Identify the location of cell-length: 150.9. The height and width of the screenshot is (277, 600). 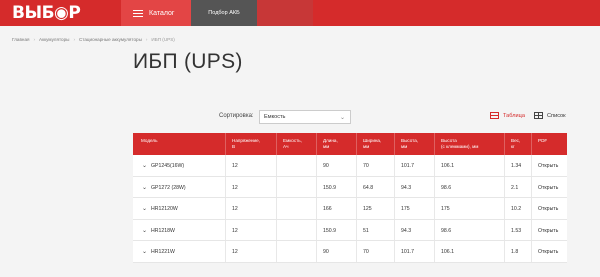
(329, 187).